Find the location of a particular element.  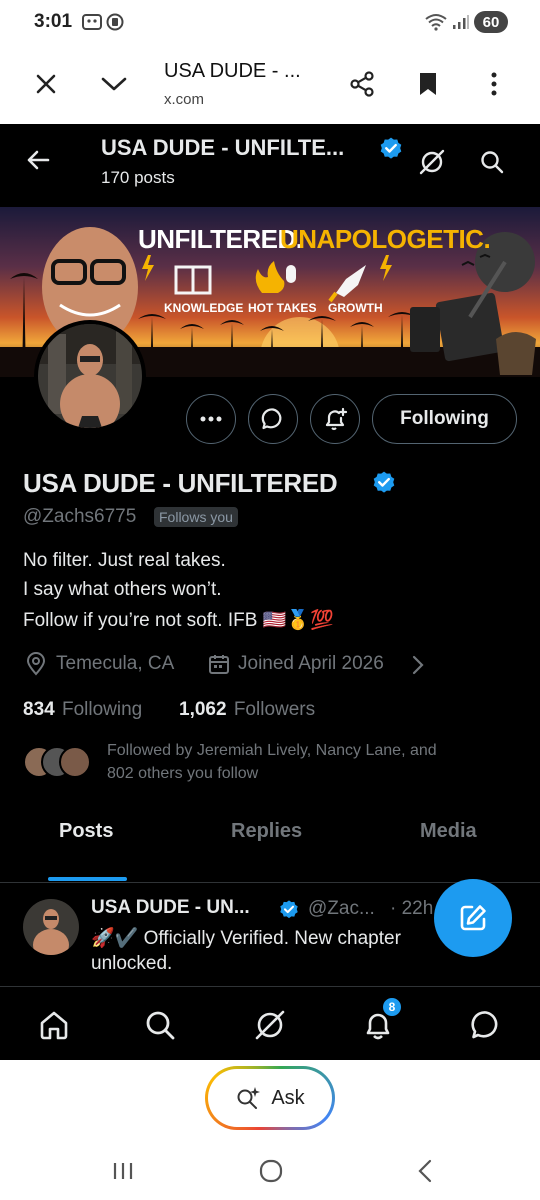

screenshot-icon is located at coordinates (92, 22).